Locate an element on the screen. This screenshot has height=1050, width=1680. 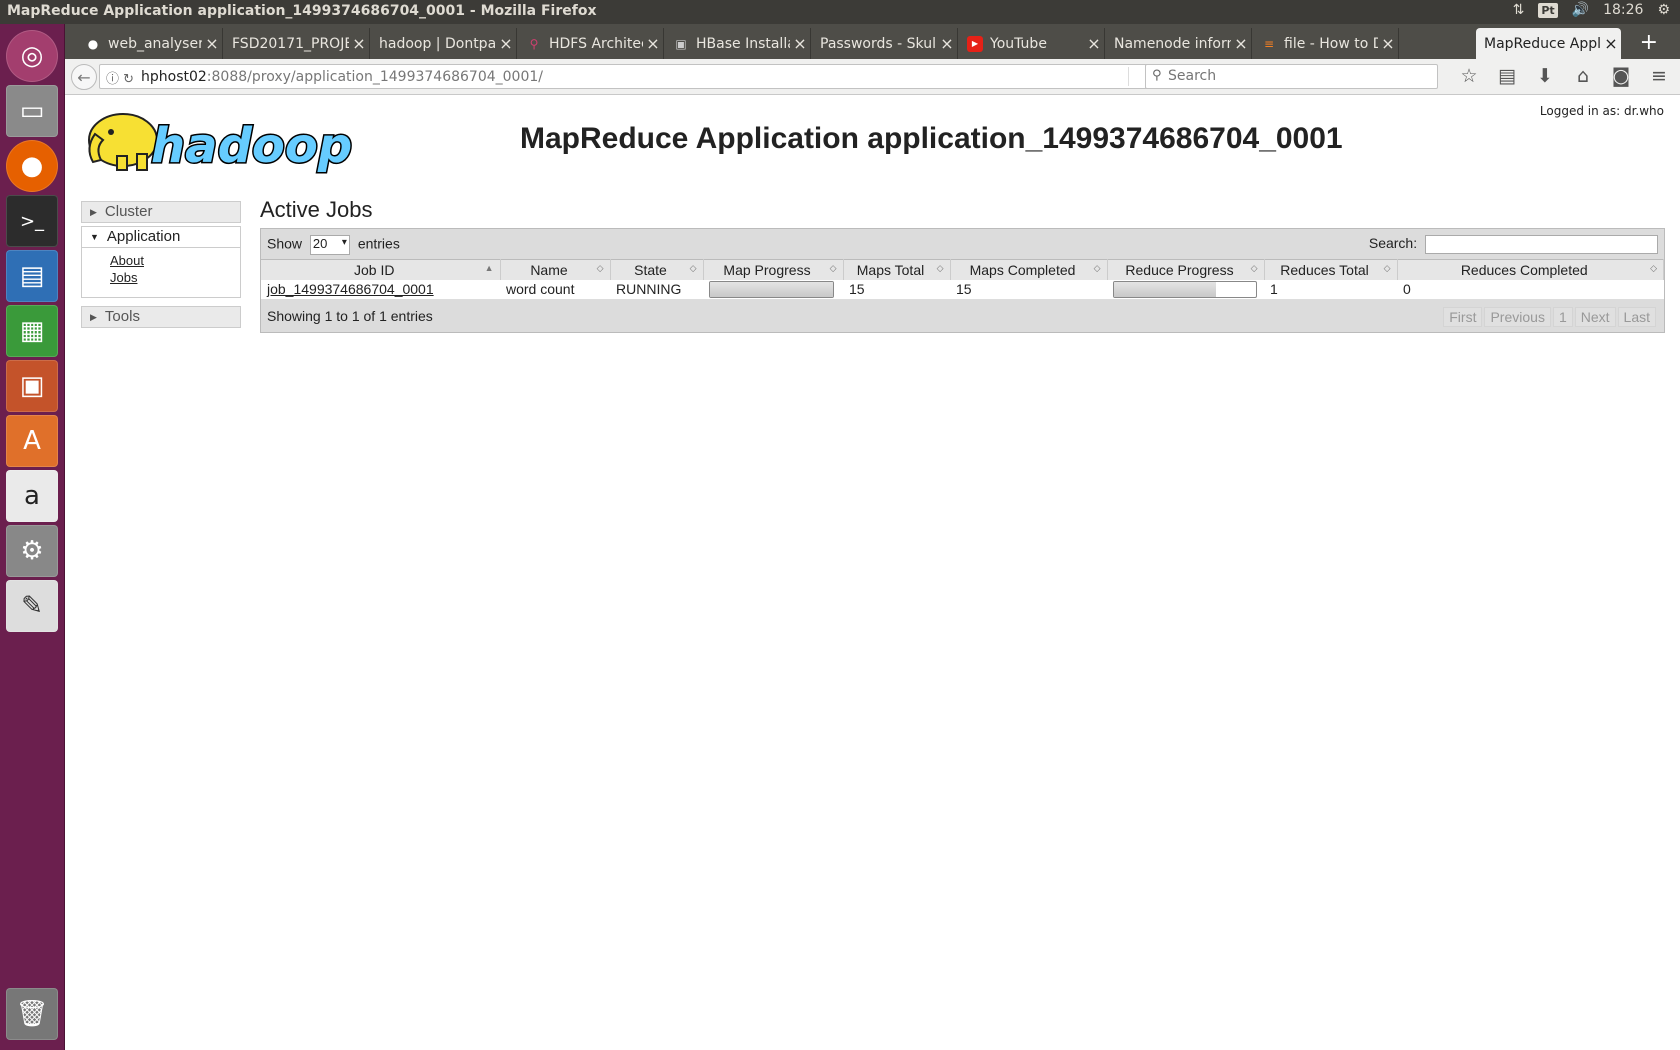
col-name: Name ◇ is located at coordinates (555, 269).